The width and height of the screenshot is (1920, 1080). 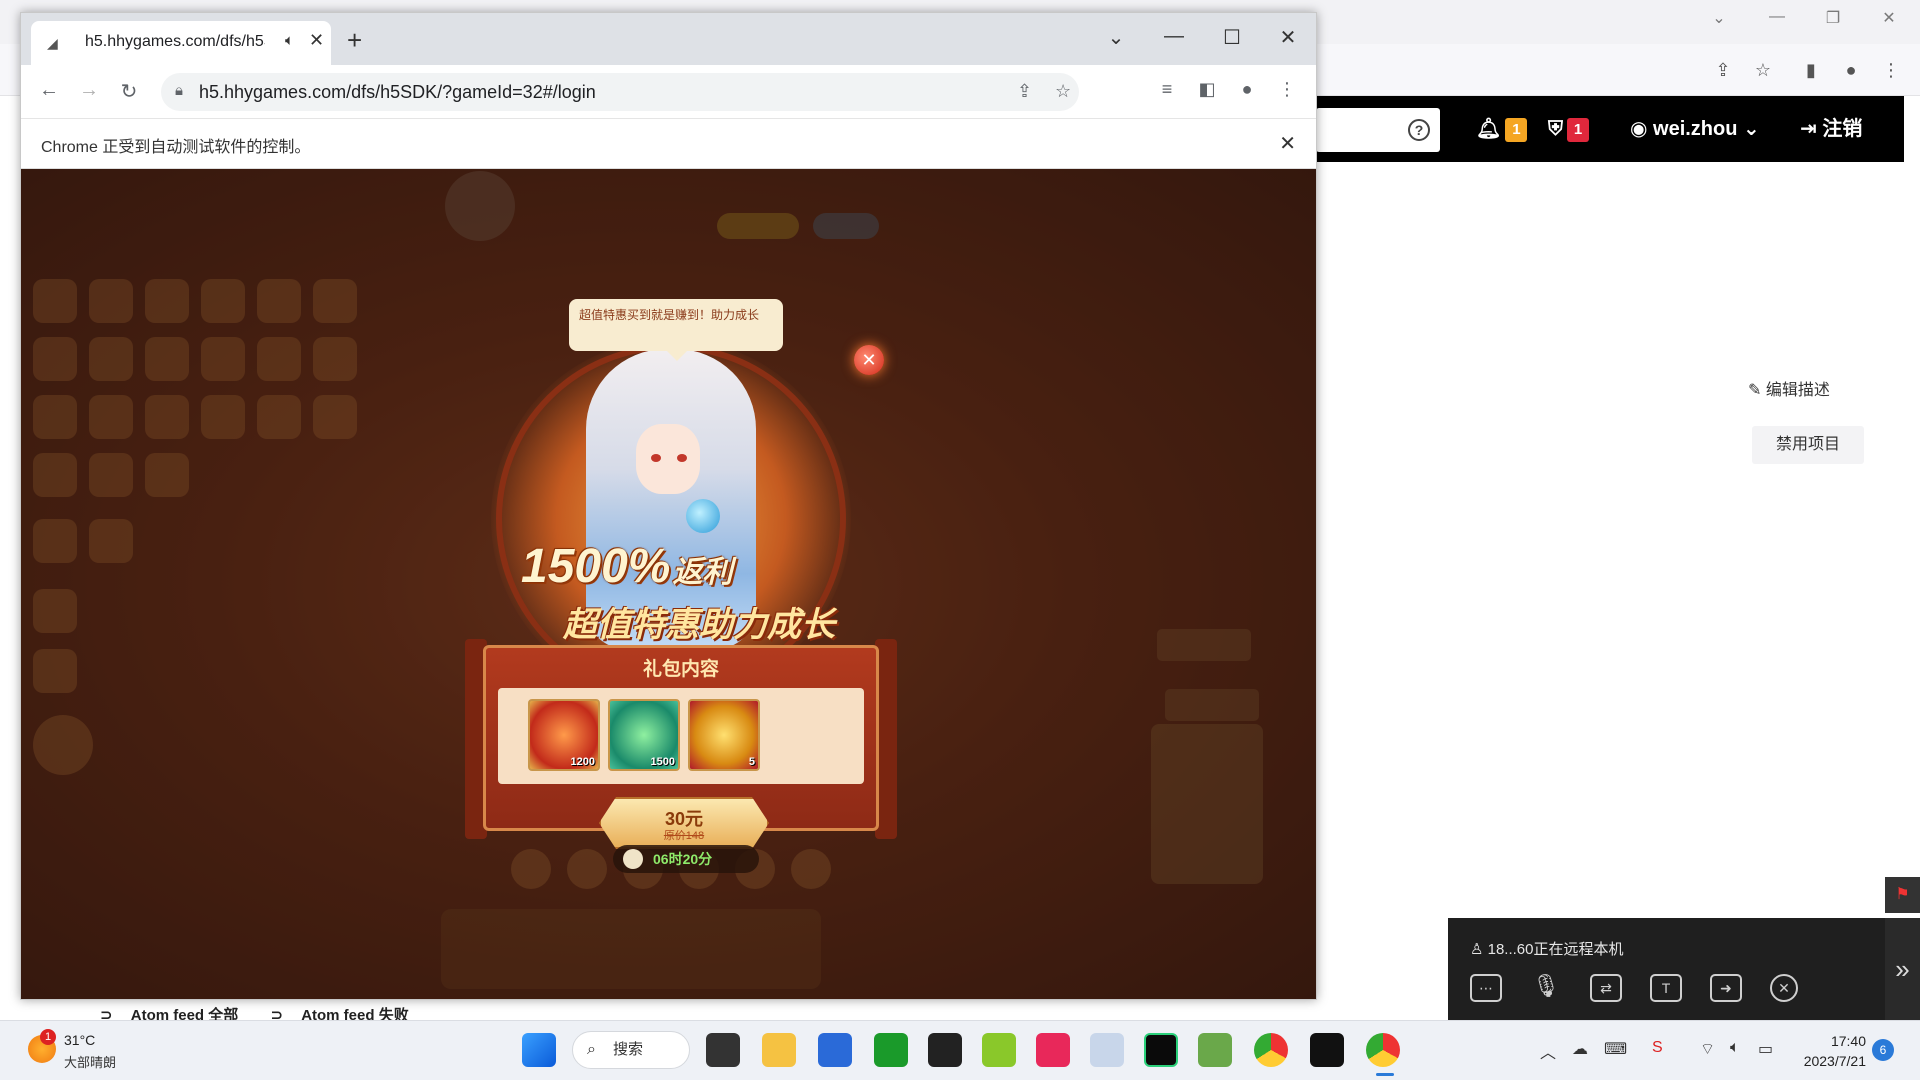 I want to click on logout-label: 注销, so click(x=1842, y=129).